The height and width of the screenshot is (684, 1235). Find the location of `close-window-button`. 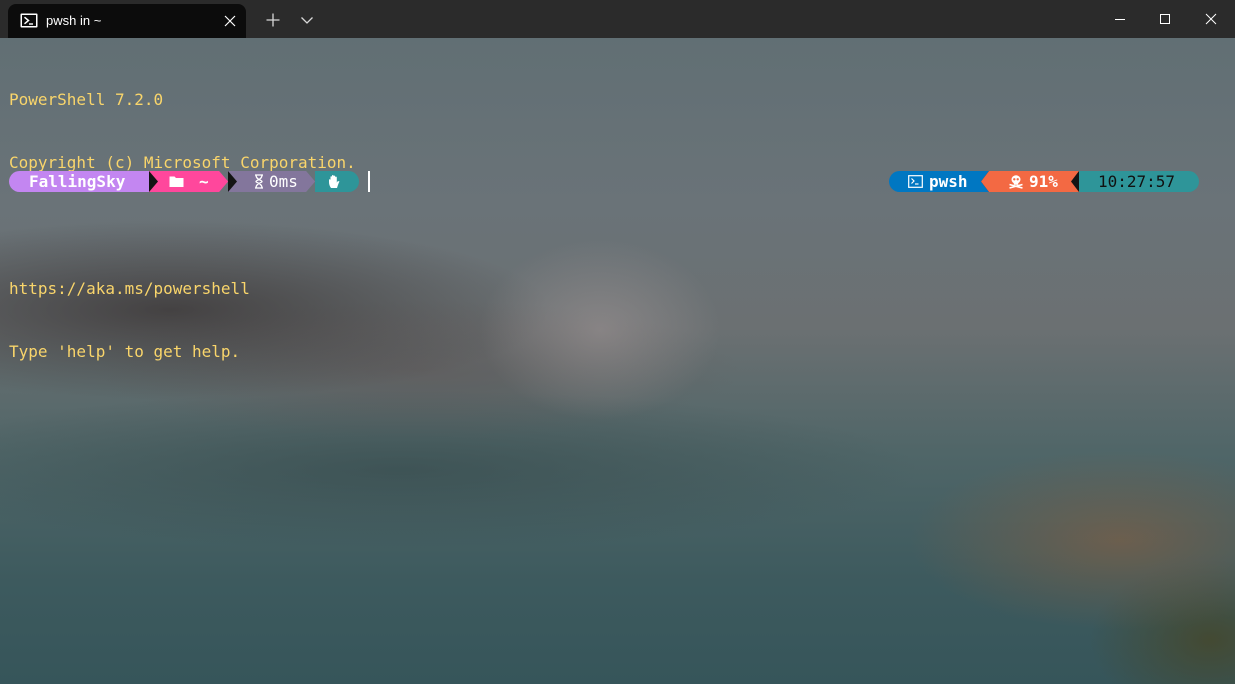

close-window-button is located at coordinates (1211, 19).